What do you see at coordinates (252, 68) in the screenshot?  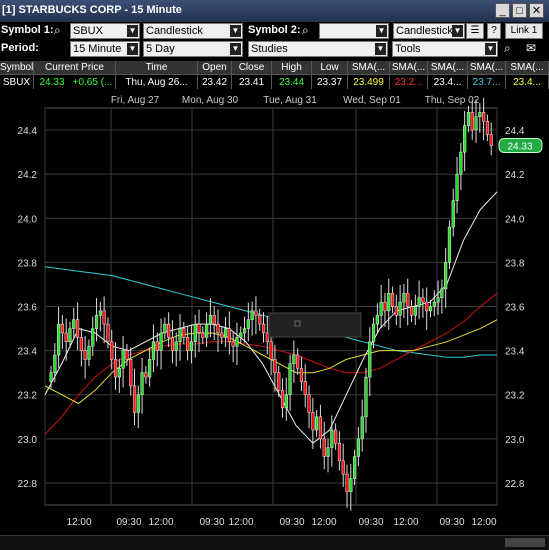 I see `col-close: Close` at bounding box center [252, 68].